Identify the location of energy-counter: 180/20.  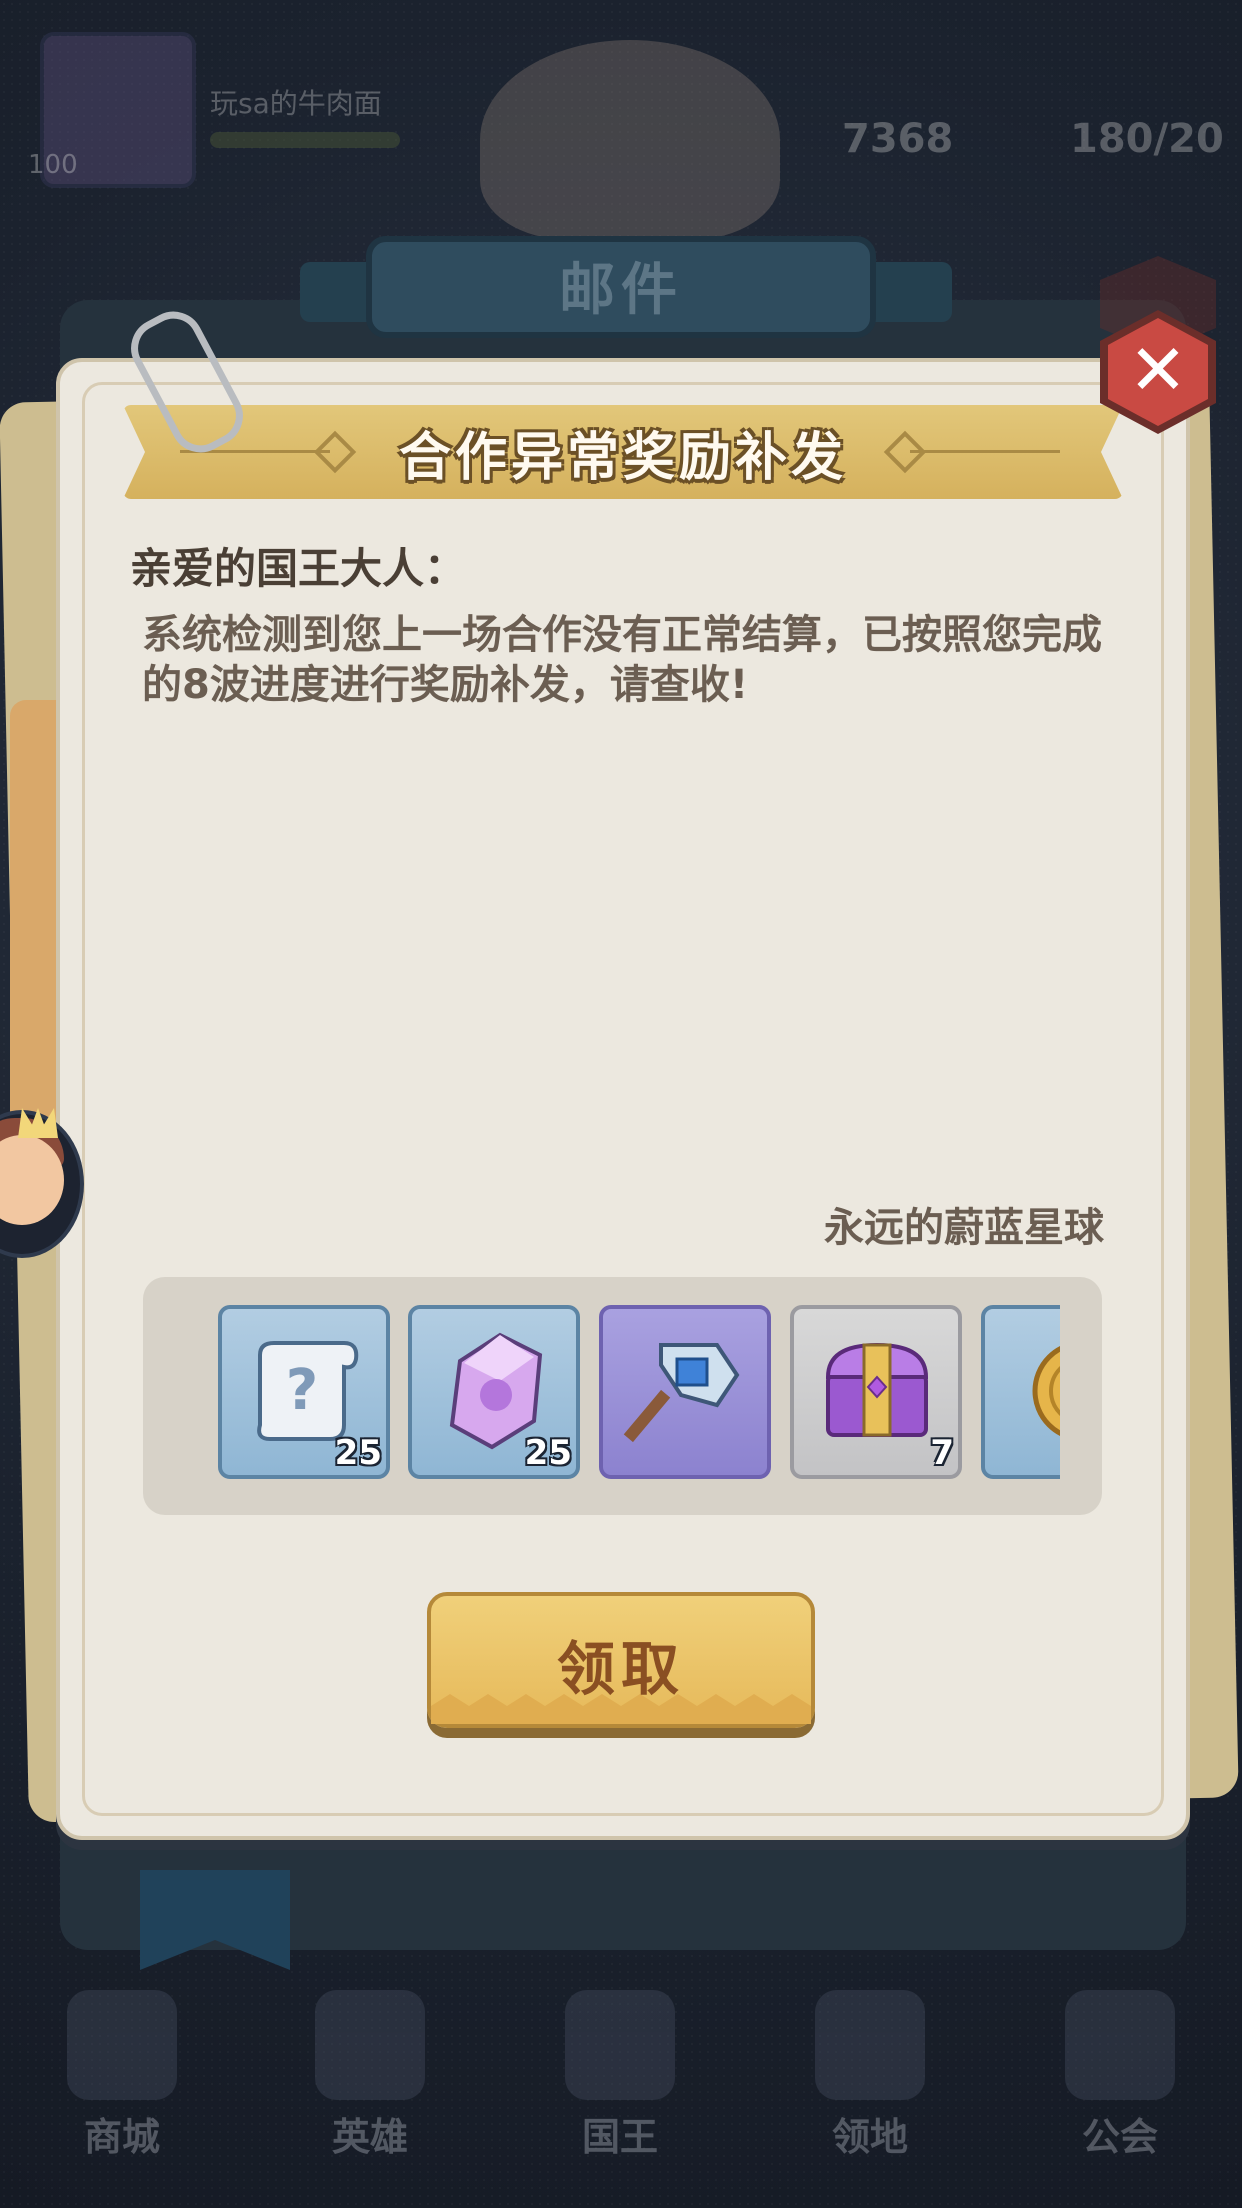
(1147, 139).